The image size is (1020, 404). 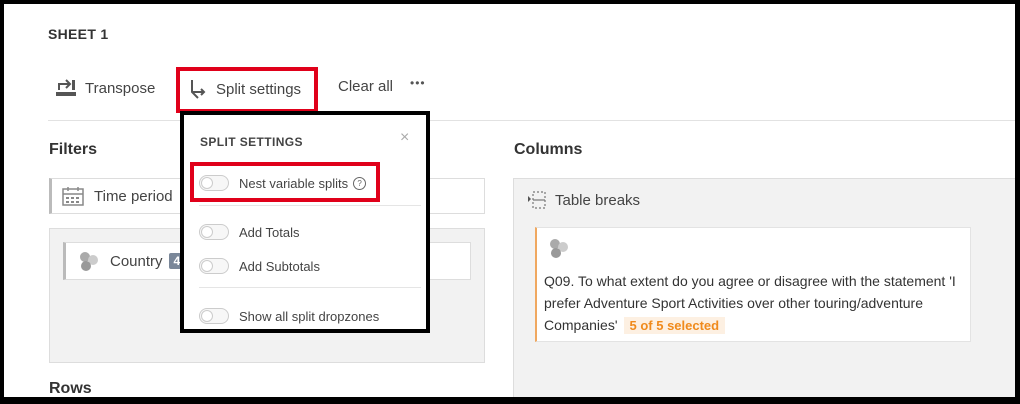 What do you see at coordinates (120, 88) in the screenshot?
I see `transpose-label: Transpose` at bounding box center [120, 88].